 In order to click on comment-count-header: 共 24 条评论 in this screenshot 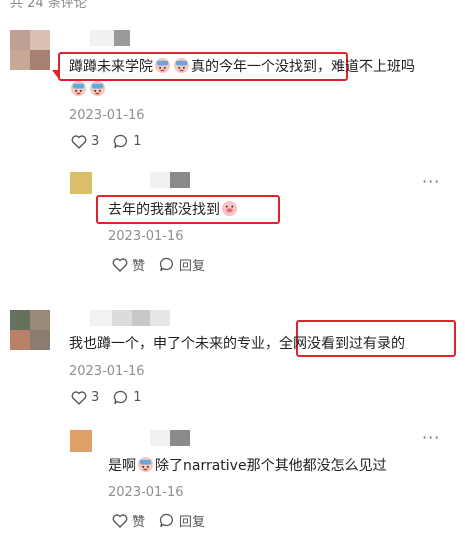, I will do `click(48, 5)`.